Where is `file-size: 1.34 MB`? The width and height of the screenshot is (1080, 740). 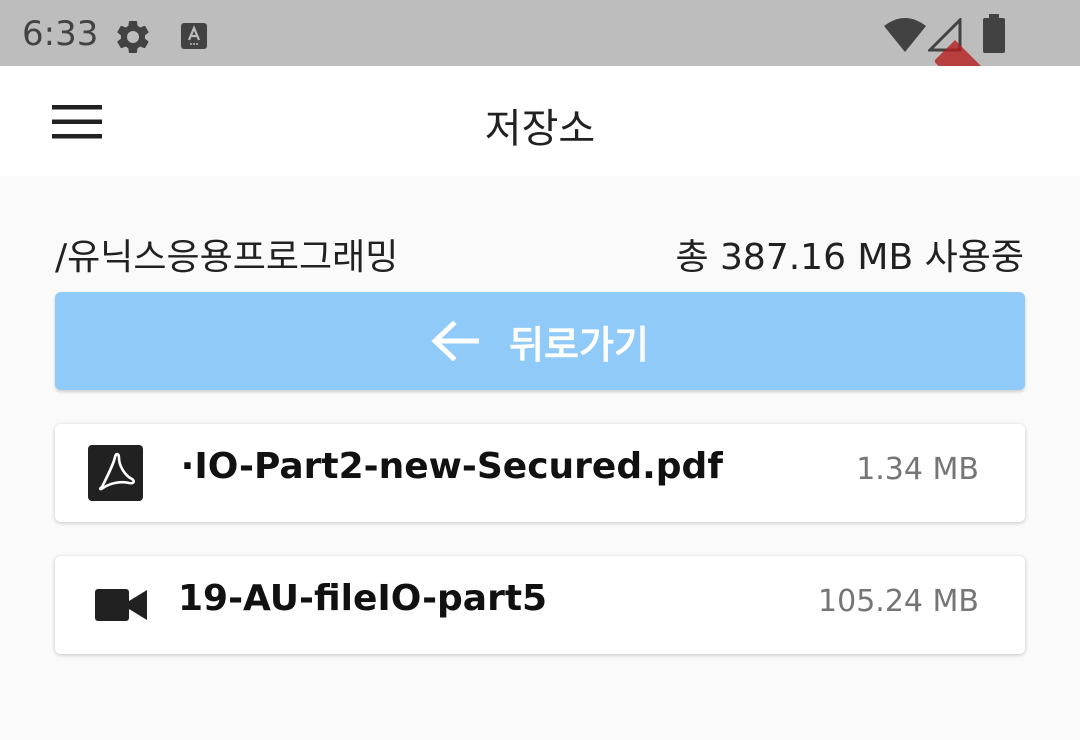 file-size: 1.34 MB is located at coordinates (917, 469).